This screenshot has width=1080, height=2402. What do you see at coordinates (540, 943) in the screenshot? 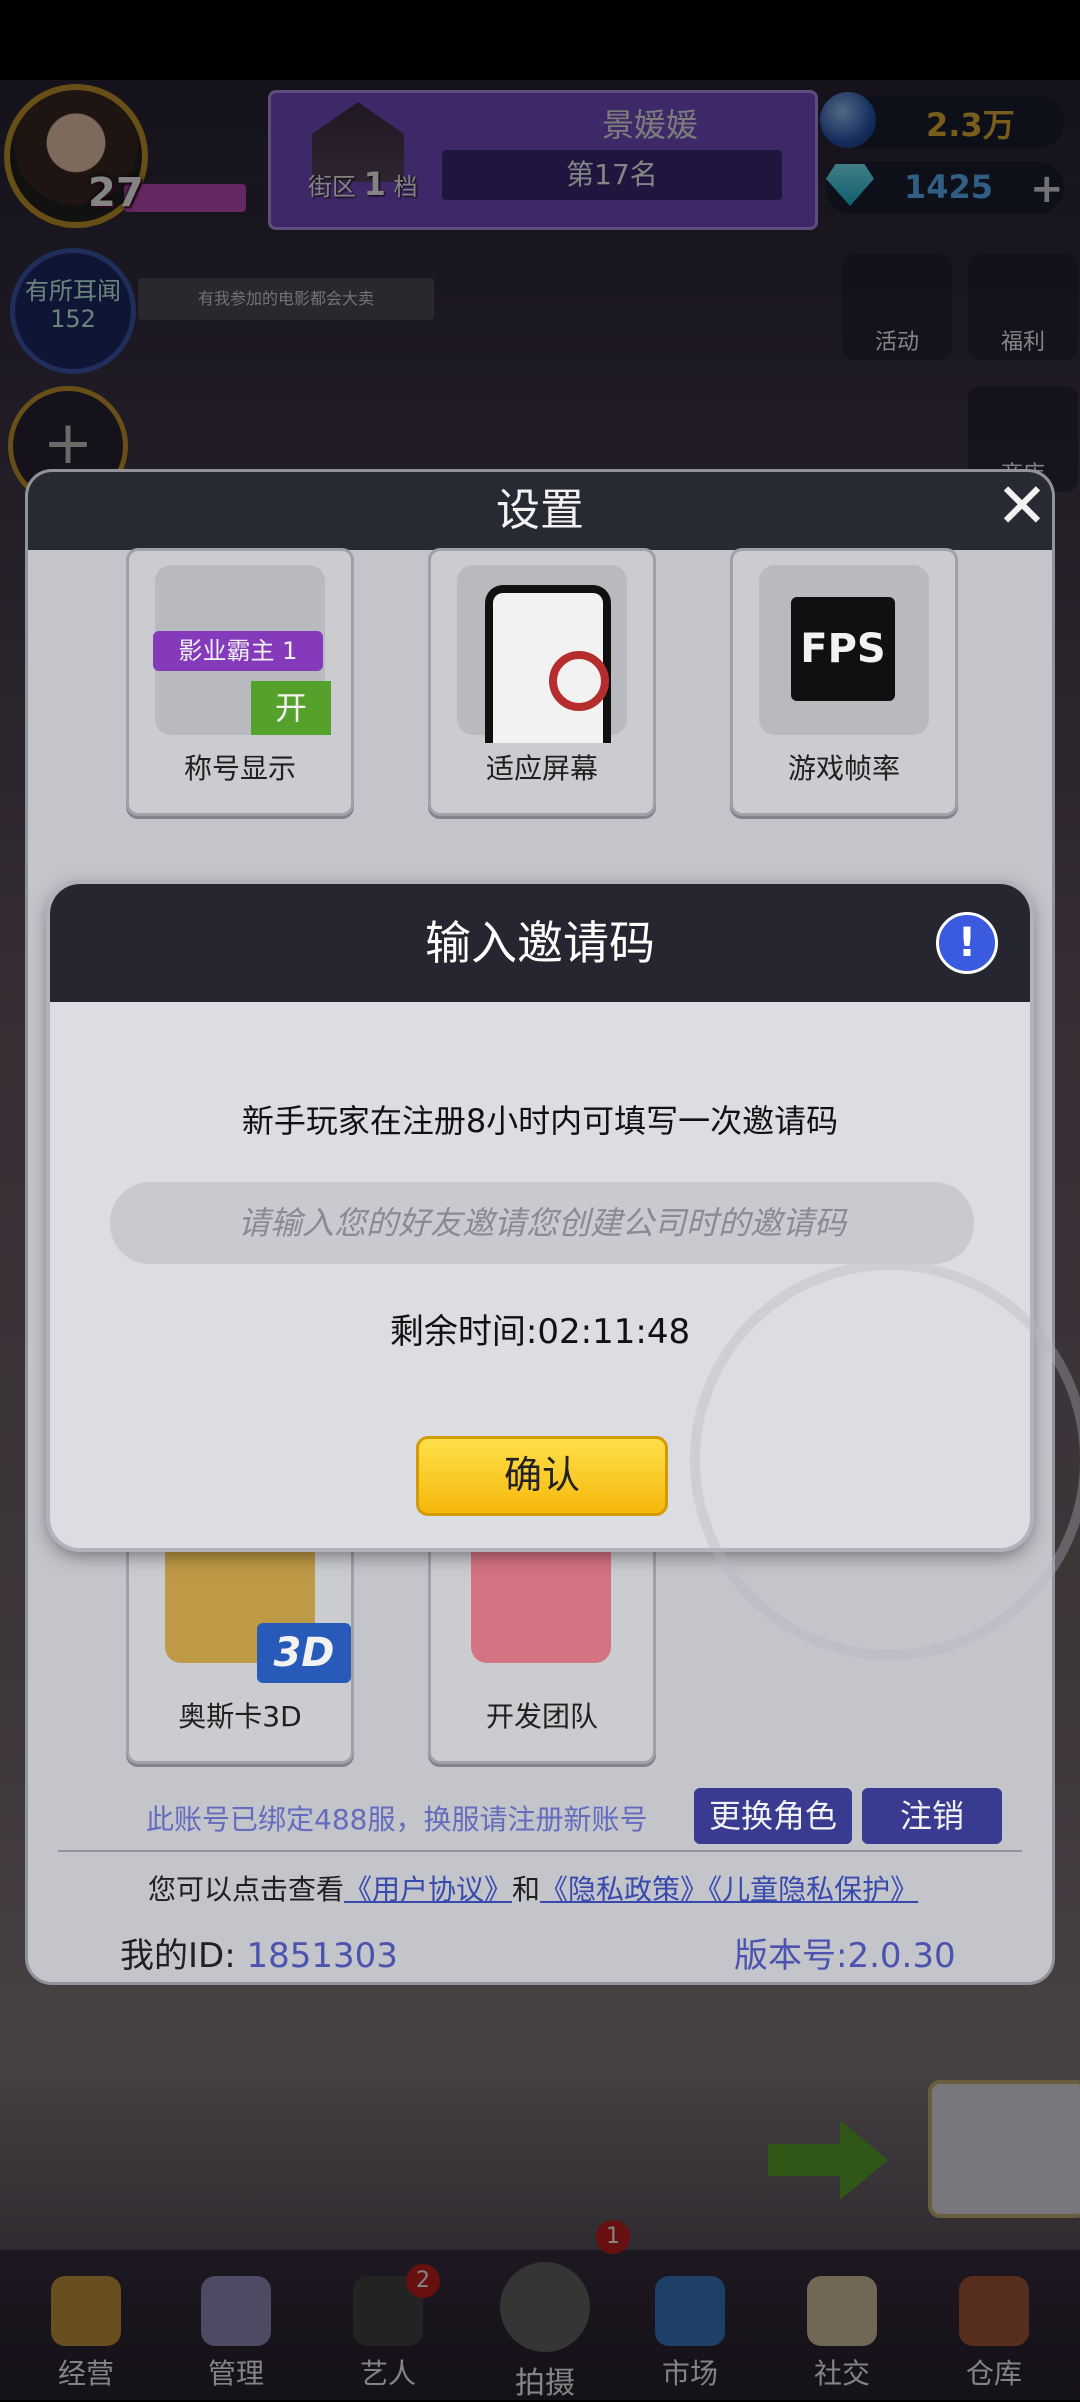
I see `invite-title: 输入邀请码` at bounding box center [540, 943].